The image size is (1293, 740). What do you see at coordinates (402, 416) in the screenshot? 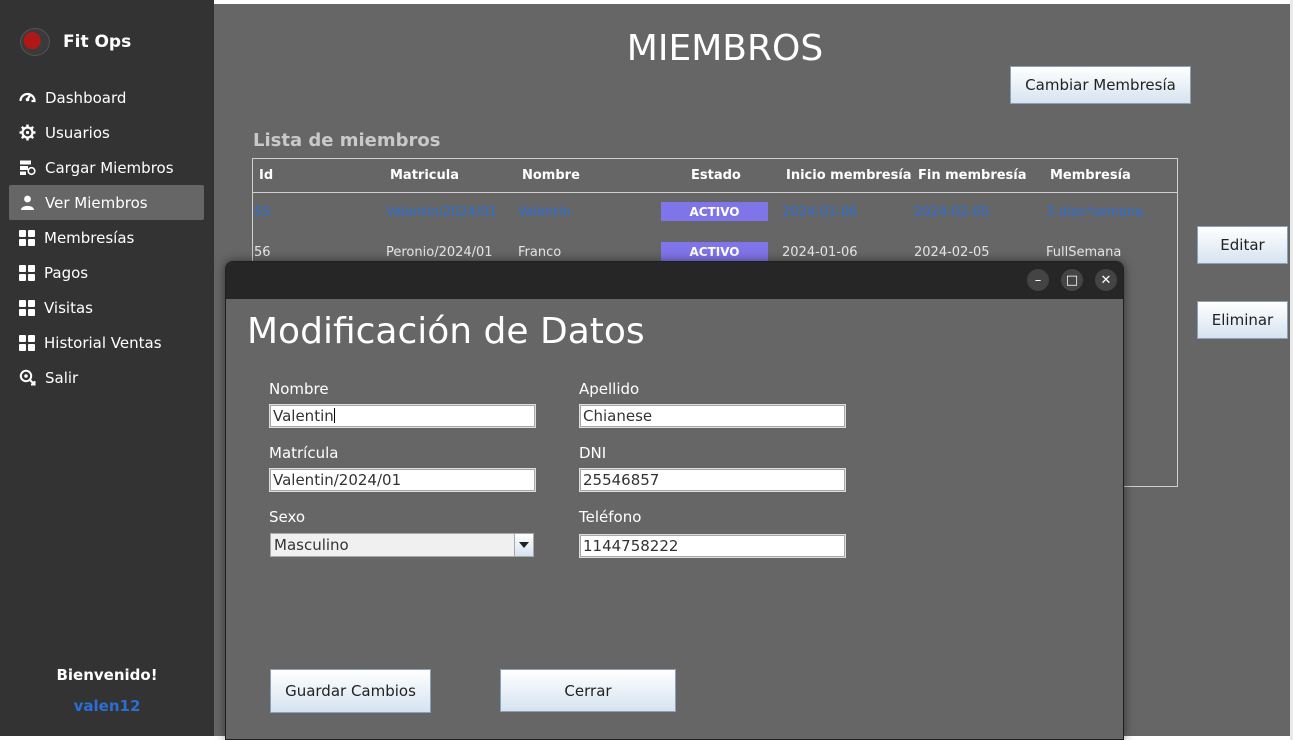
I see `nombre-field: Valentin` at bounding box center [402, 416].